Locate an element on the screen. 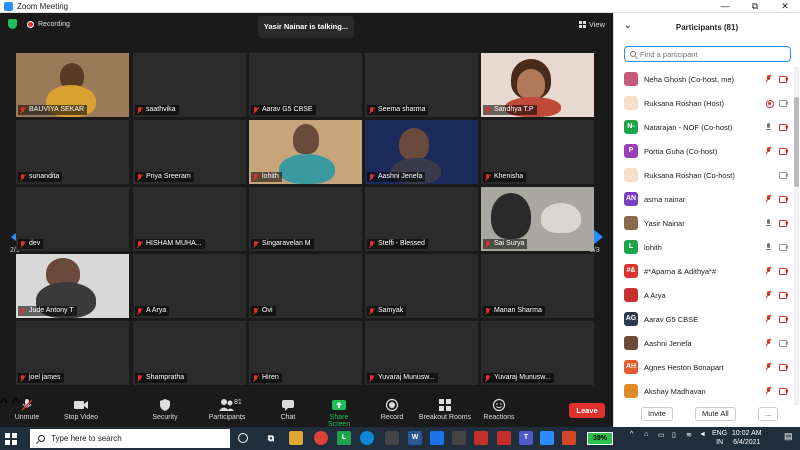 The image size is (800, 450). audio-options-caret: ^ is located at coordinates (4, 403).